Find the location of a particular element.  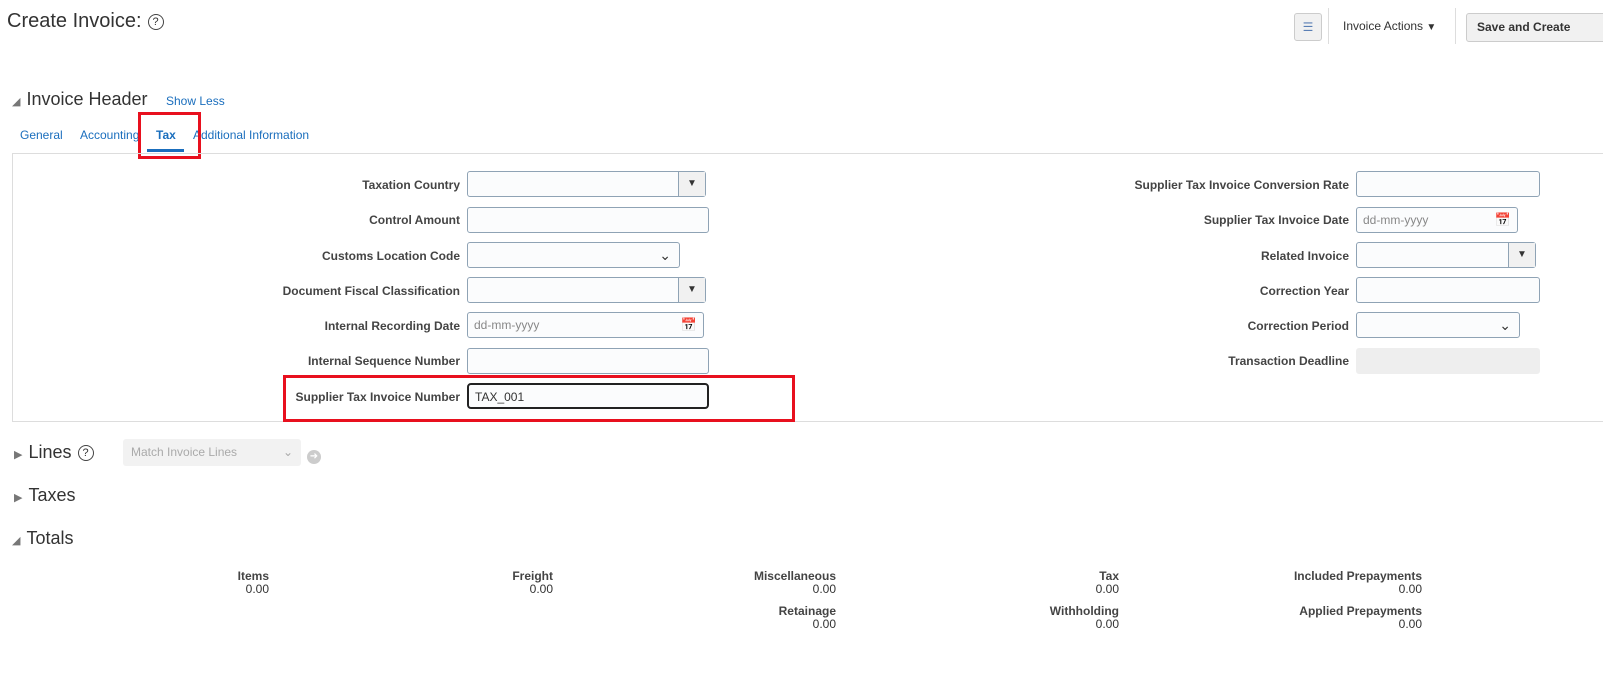

label: Correction Period is located at coordinates (1298, 326).